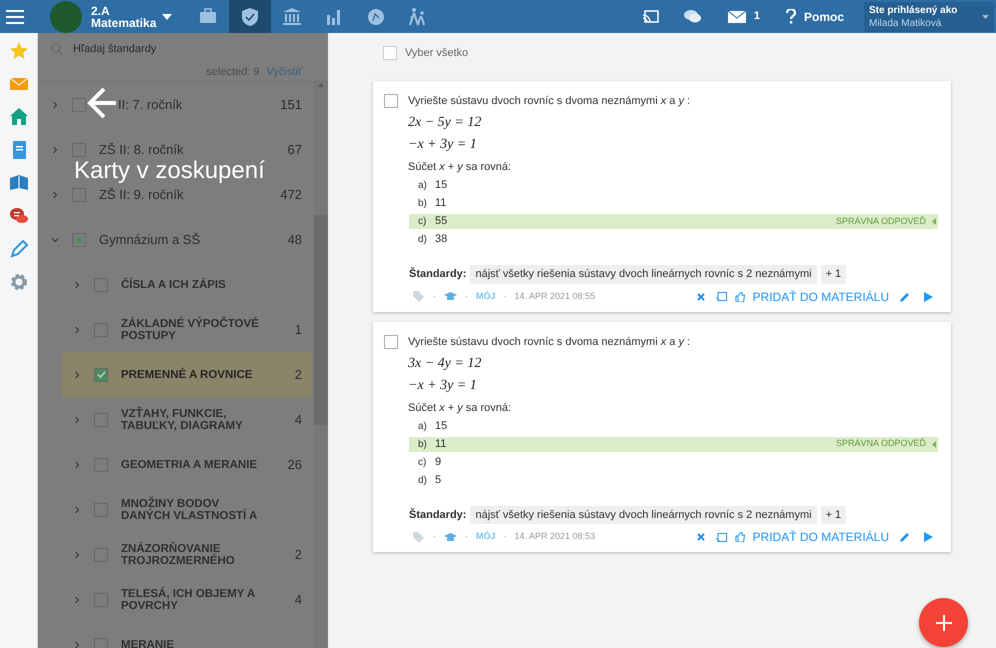 The height and width of the screenshot is (648, 996). Describe the element at coordinates (196, 420) in the screenshot. I see `tree-item: VZŤAHY, FUNKCIE, TABUĽKY, DIAGRAMY` at that location.